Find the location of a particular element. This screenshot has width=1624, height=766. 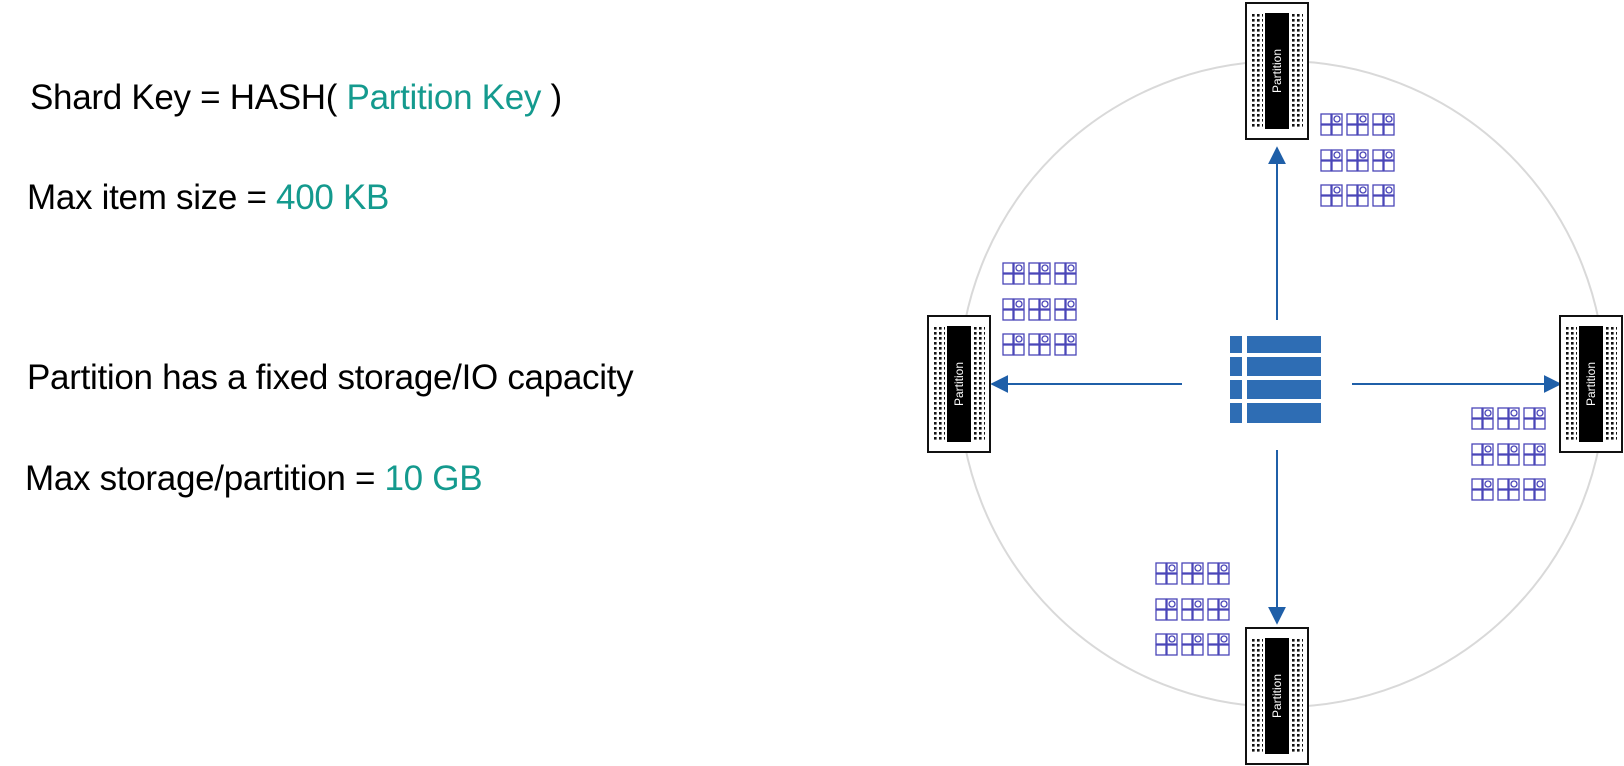

partition-icon-bottom: Partition is located at coordinates (1277, 696).